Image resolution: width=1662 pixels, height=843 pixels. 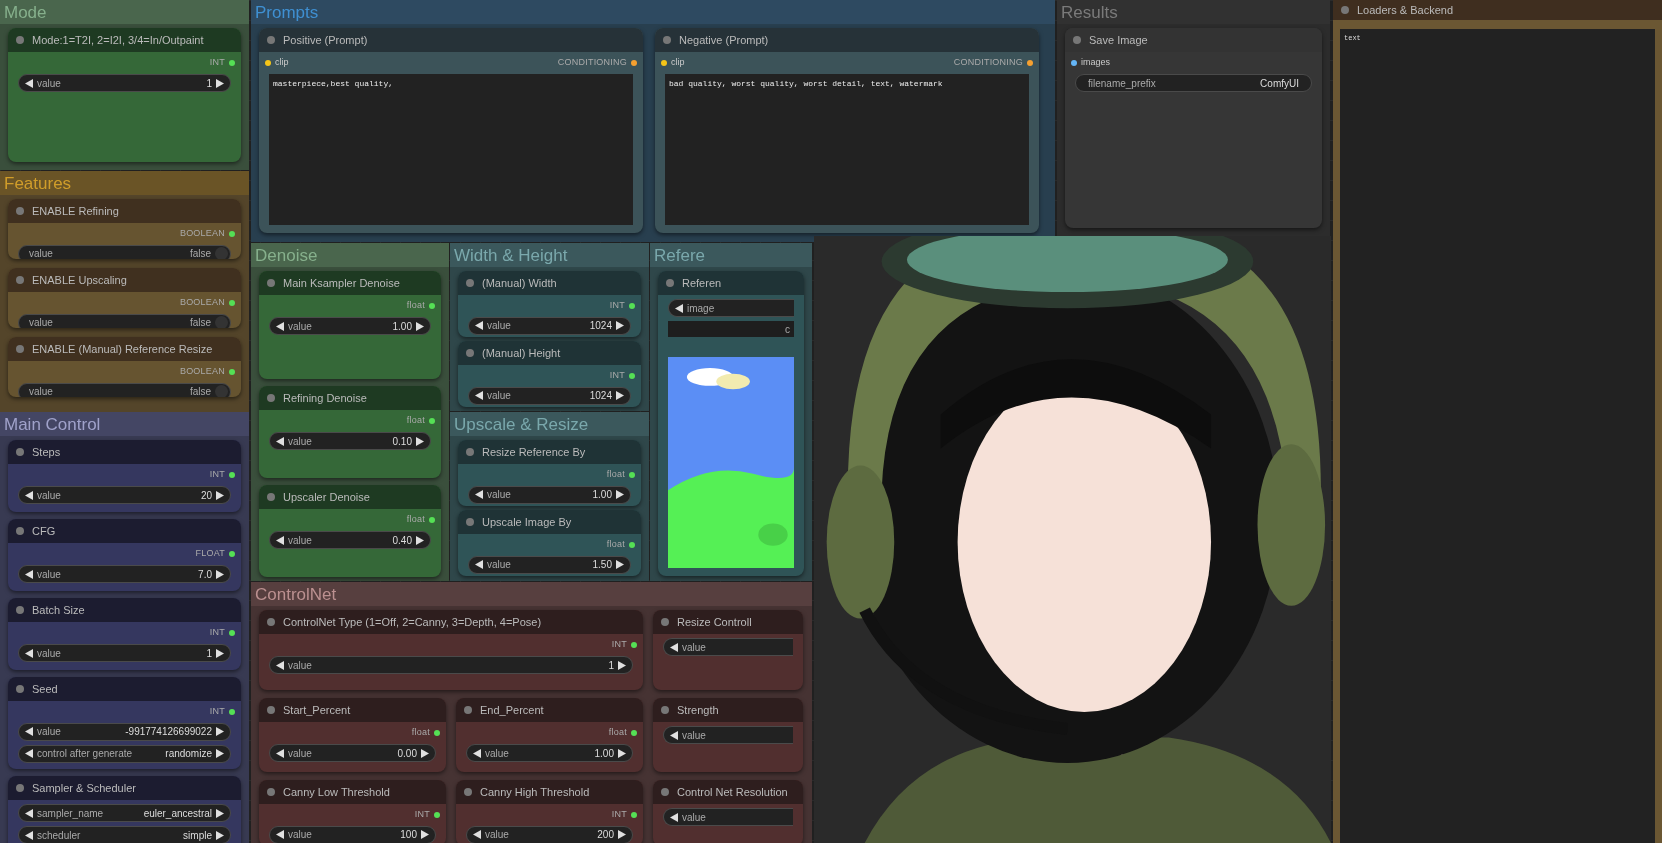 What do you see at coordinates (1193, 83) in the screenshot?
I see `text-field: filename_prefix ComfyUI` at bounding box center [1193, 83].